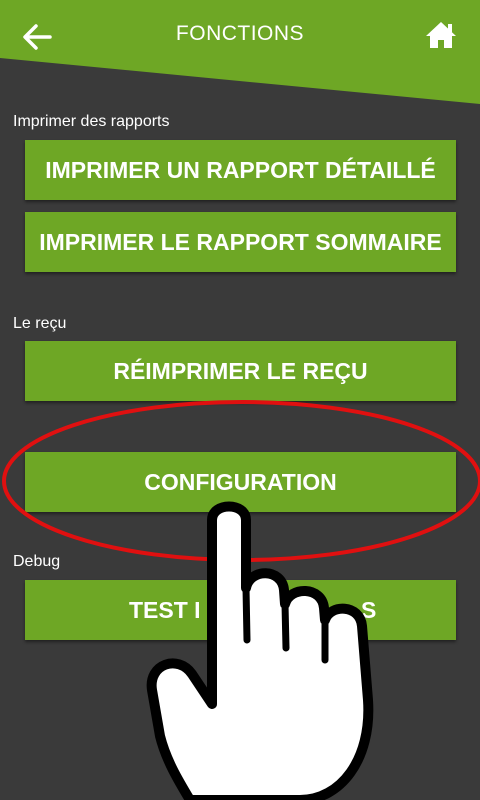  Describe the element at coordinates (40, 323) in the screenshot. I see `section-label-receipt: Le reçu` at that location.